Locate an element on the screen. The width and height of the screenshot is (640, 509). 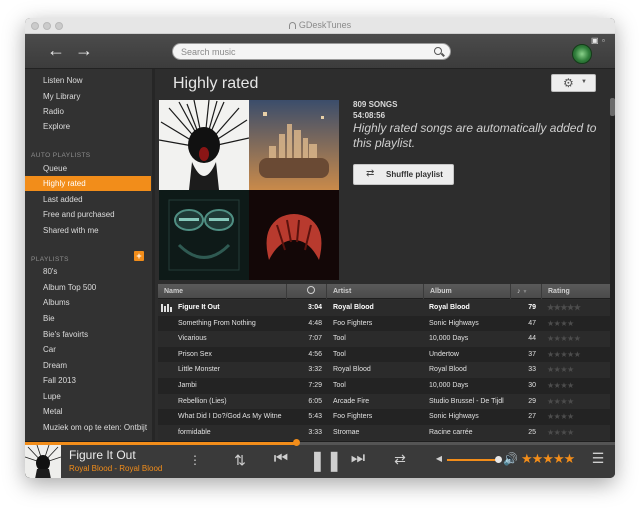
forward-arrow-icon: → is located at coordinates (84, 50).